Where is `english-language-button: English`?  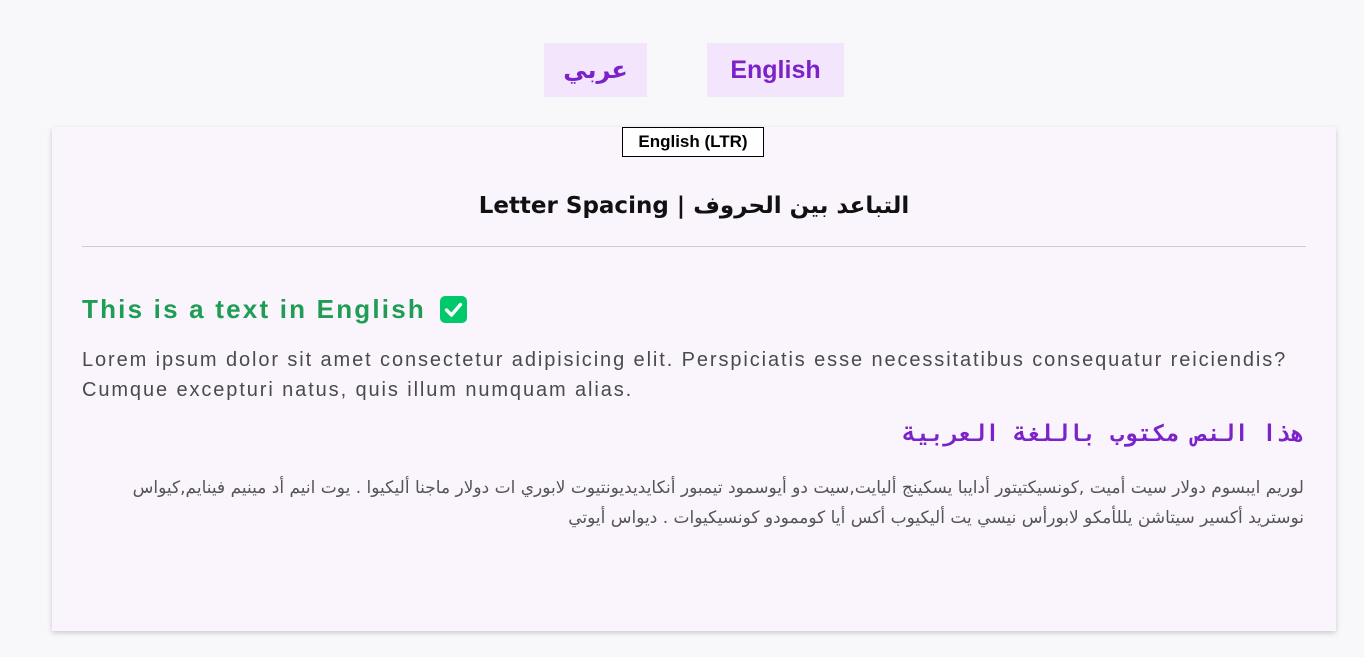 english-language-button: English is located at coordinates (775, 70).